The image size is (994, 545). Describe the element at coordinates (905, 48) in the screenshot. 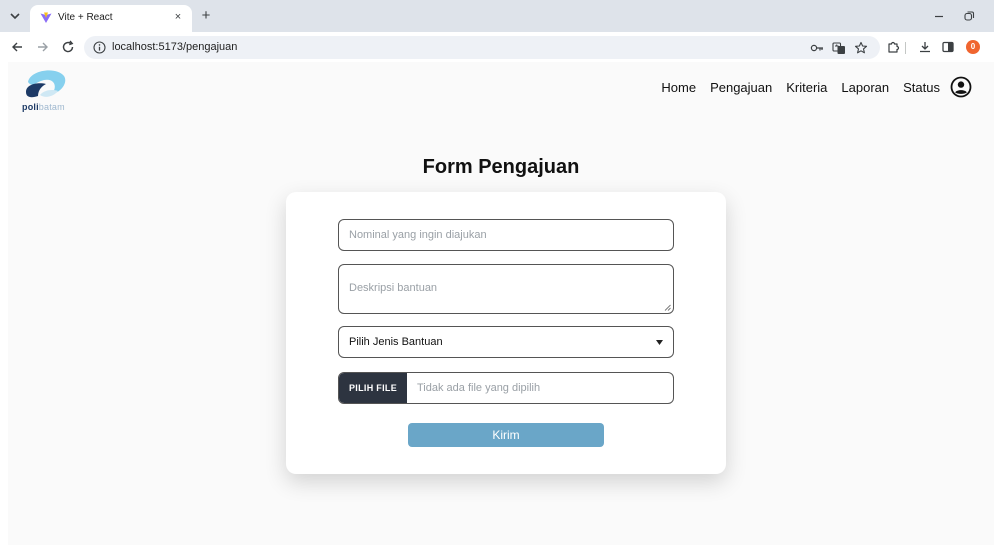

I see `toolbar-divider` at that location.